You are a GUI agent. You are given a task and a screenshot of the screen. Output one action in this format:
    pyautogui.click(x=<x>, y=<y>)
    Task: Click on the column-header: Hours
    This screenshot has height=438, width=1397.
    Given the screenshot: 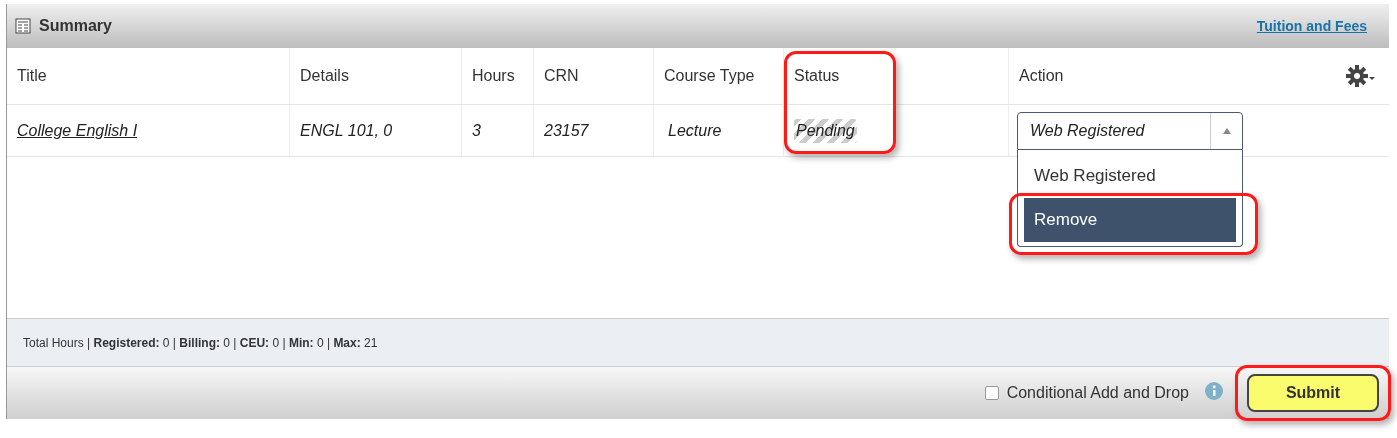 What is the action you would take?
    pyautogui.click(x=493, y=76)
    